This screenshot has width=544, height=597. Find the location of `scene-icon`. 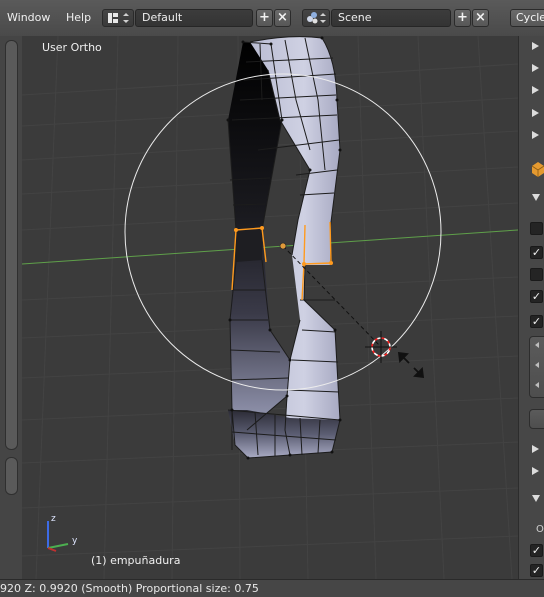

scene-icon is located at coordinates (316, 18).